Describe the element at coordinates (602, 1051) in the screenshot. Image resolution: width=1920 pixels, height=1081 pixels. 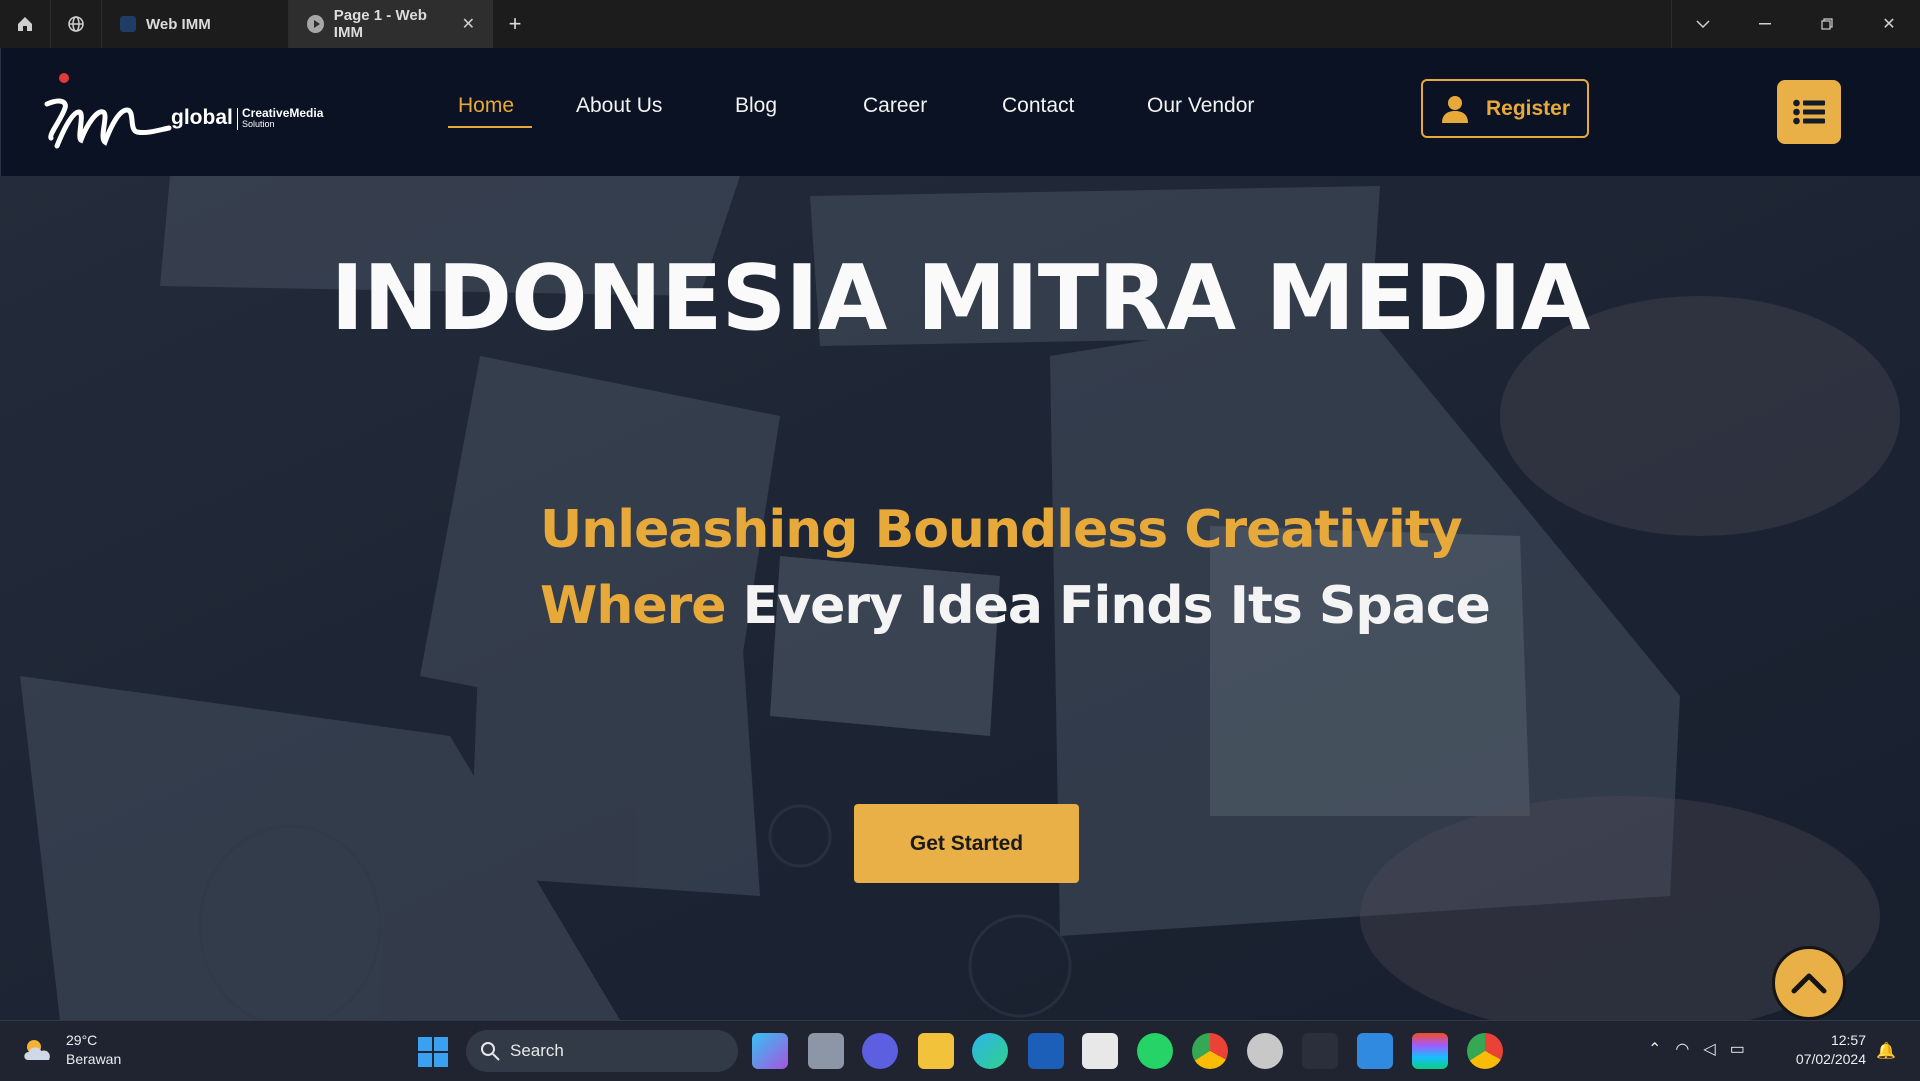
I see `taskbar-search: Search` at that location.